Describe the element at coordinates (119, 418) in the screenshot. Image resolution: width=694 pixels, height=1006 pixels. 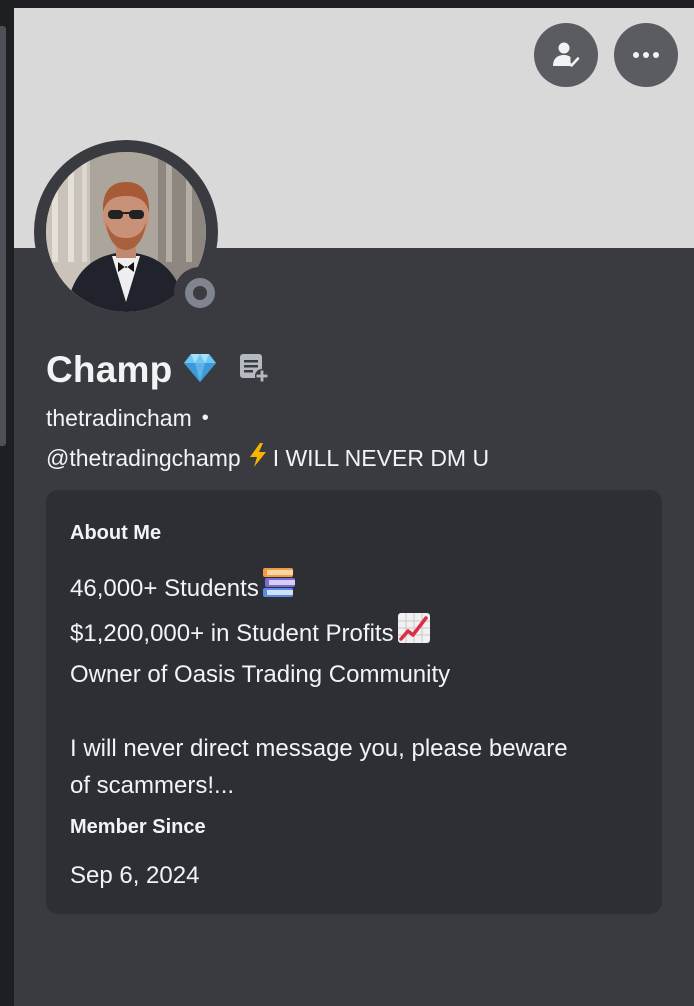
I see `username: thetradincham` at that location.